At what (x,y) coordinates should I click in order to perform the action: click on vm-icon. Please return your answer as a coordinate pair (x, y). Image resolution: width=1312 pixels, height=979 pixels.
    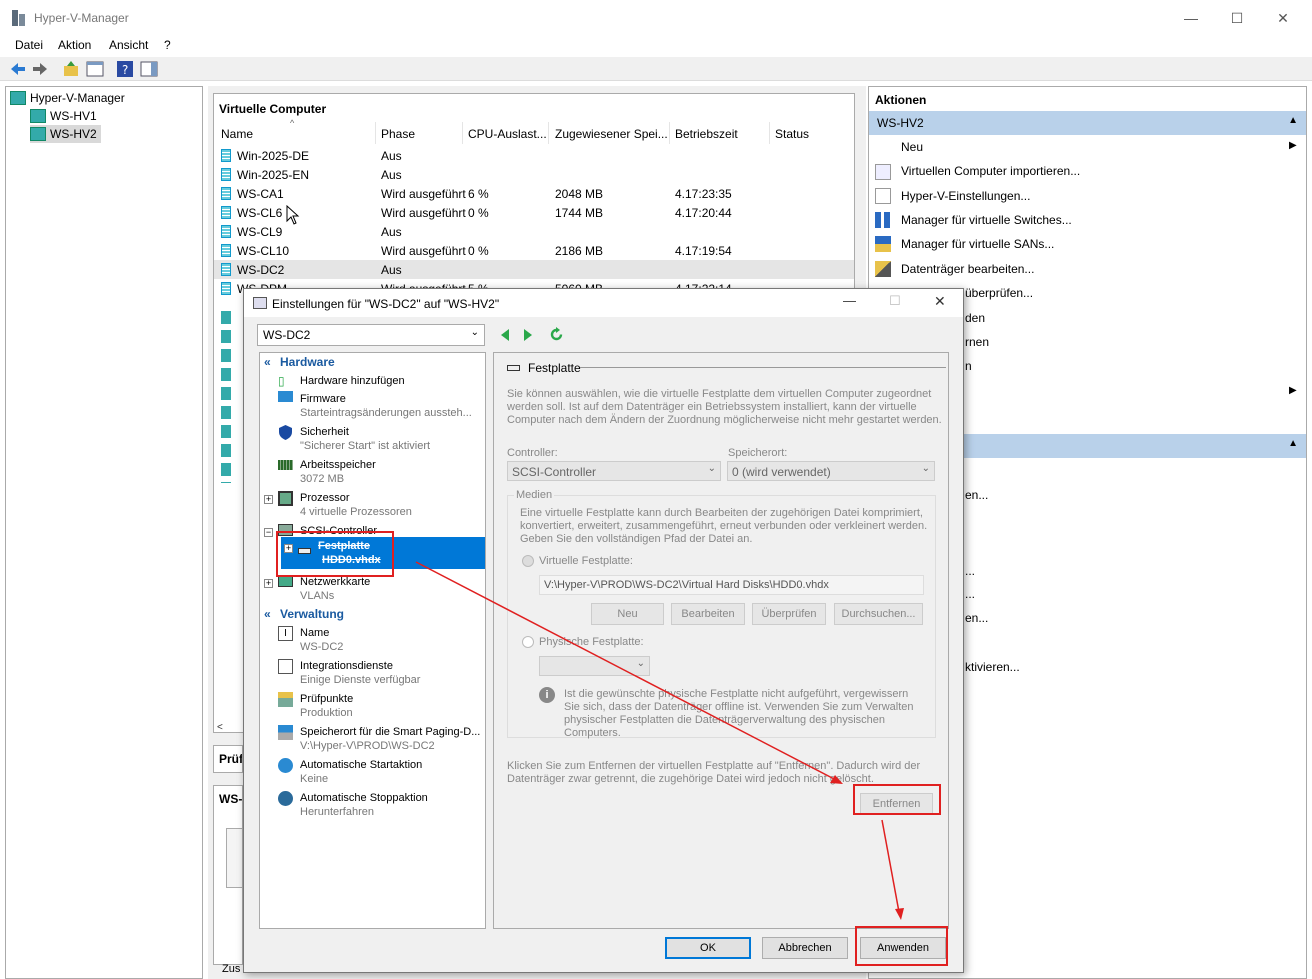
    Looking at the image, I should click on (226, 288).